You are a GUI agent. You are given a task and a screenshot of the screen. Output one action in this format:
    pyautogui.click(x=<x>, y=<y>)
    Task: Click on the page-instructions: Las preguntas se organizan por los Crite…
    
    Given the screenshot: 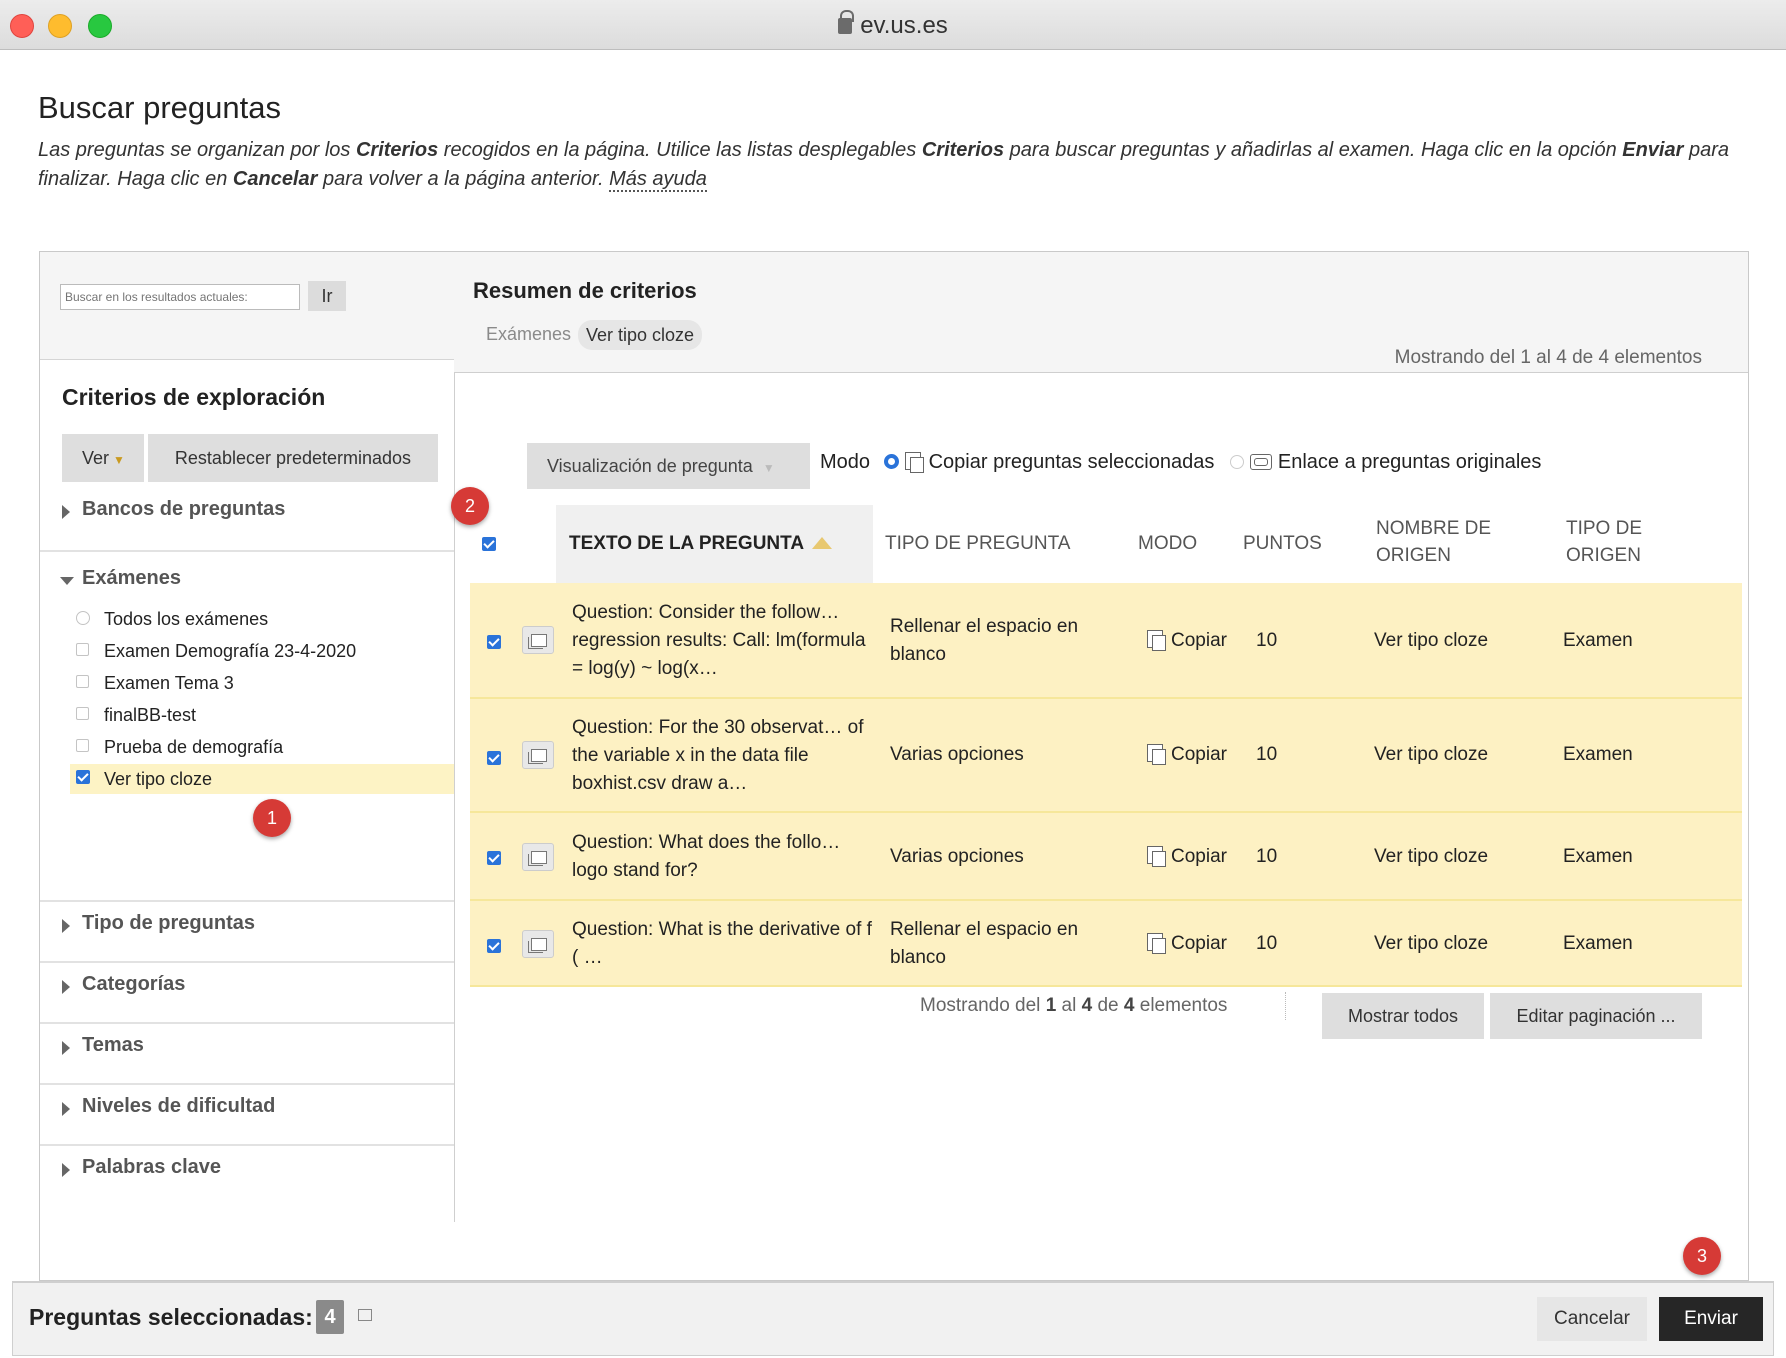 What is the action you would take?
    pyautogui.click(x=888, y=165)
    